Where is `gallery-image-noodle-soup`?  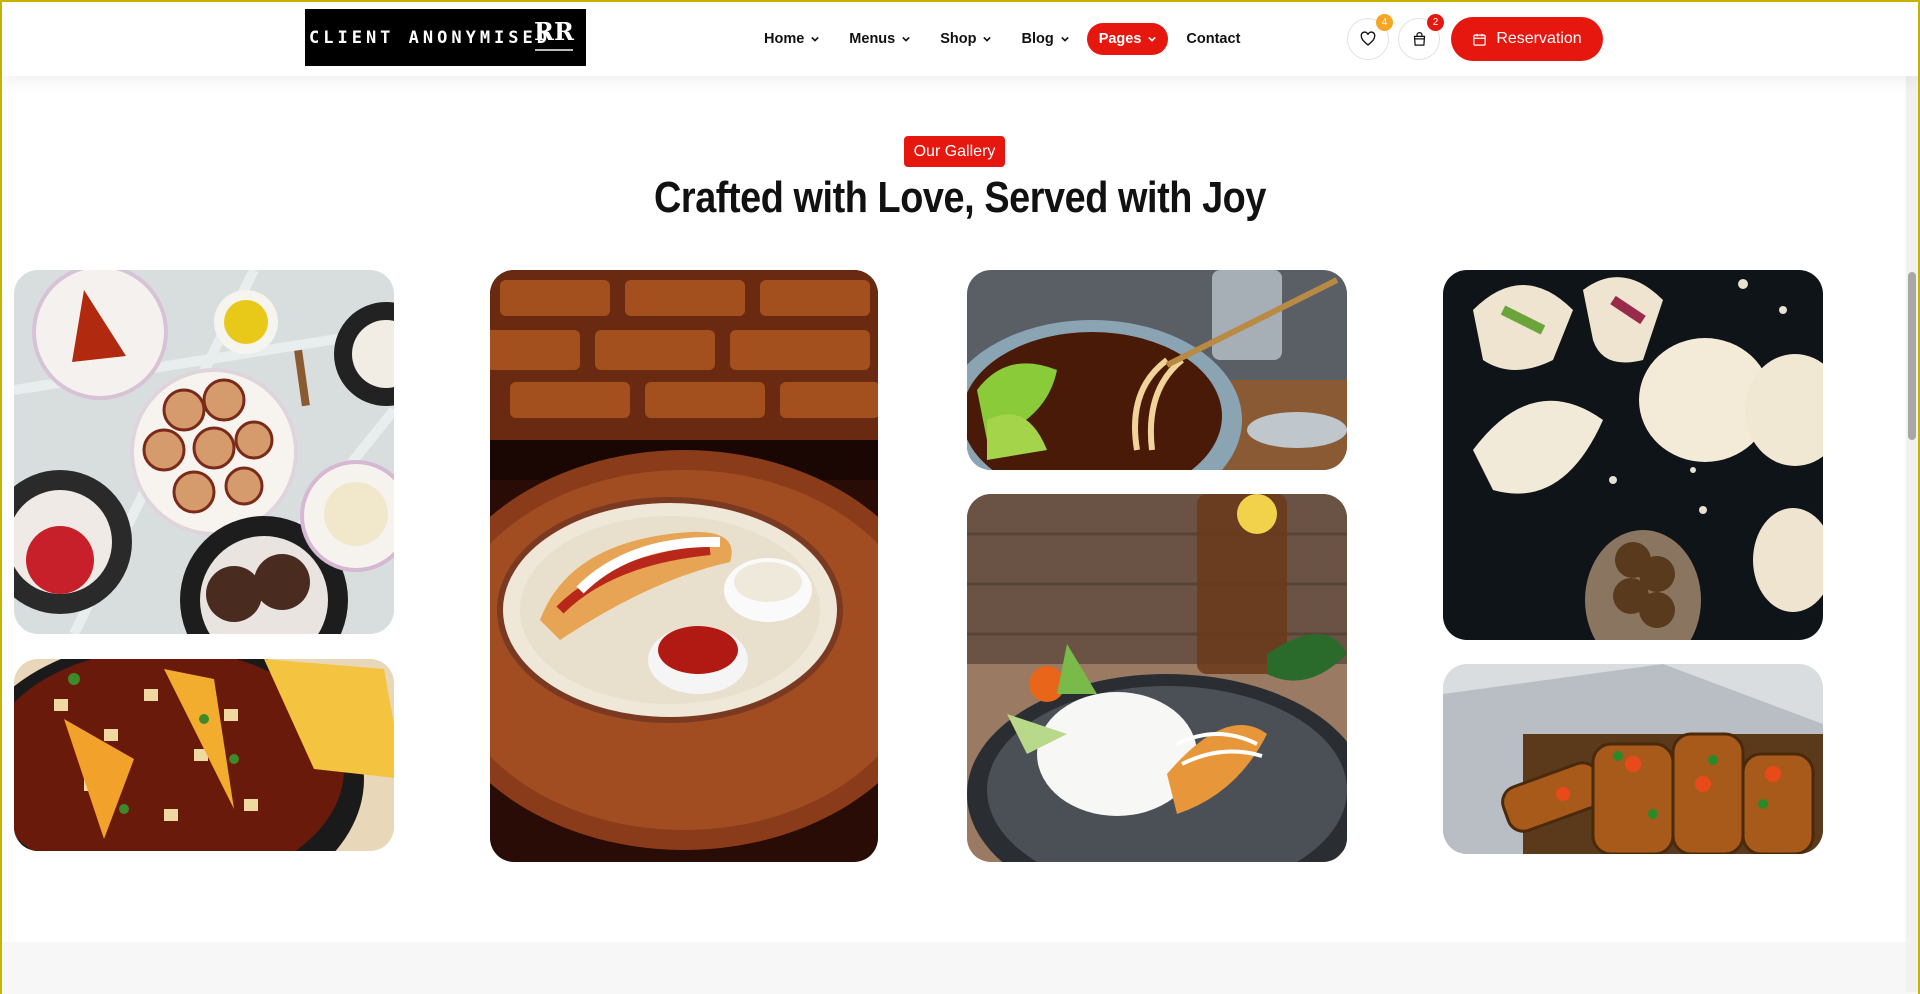 gallery-image-noodle-soup is located at coordinates (1157, 370).